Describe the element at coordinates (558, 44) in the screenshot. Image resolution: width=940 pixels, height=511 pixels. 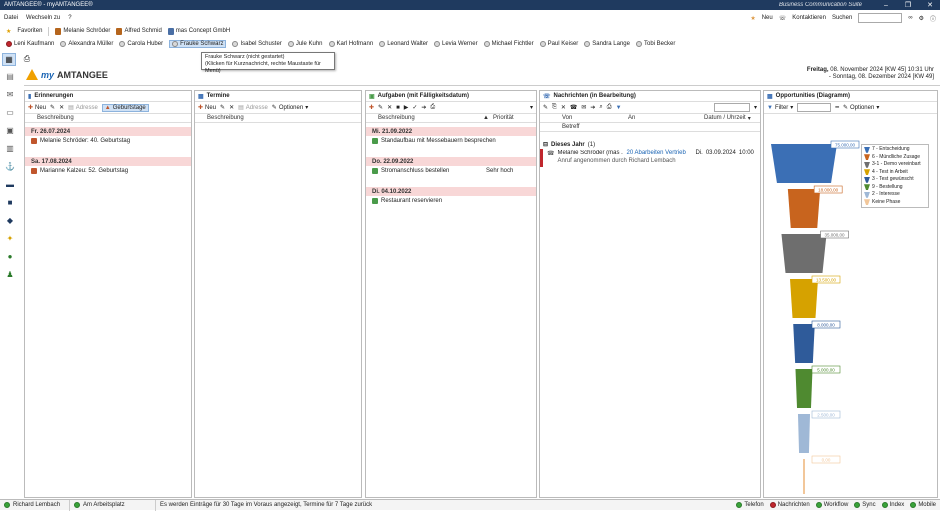
I see `contact-item: Paul Keiser` at that location.